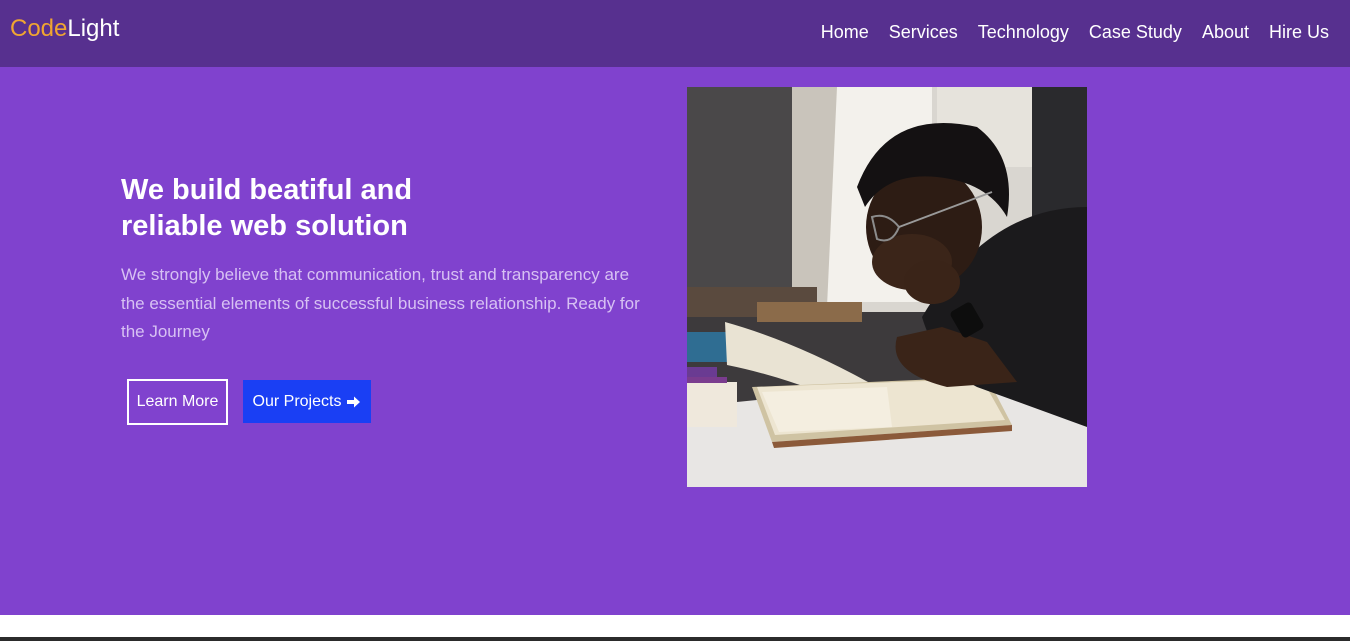 The height and width of the screenshot is (641, 1350). I want to click on learn-more-button: Learn More, so click(177, 402).